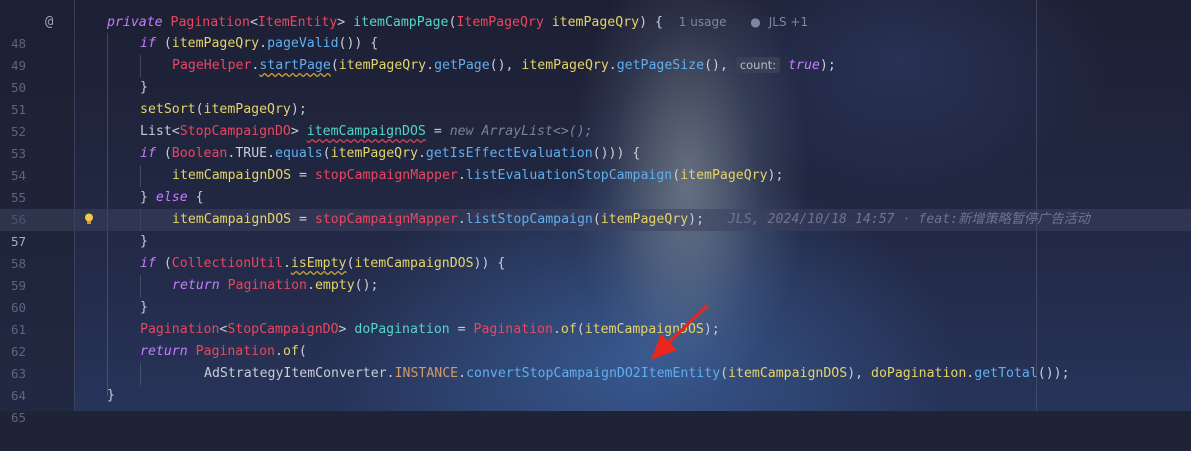 Image resolution: width=1191 pixels, height=451 pixels. I want to click on author-label: JLS +1, so click(788, 22).